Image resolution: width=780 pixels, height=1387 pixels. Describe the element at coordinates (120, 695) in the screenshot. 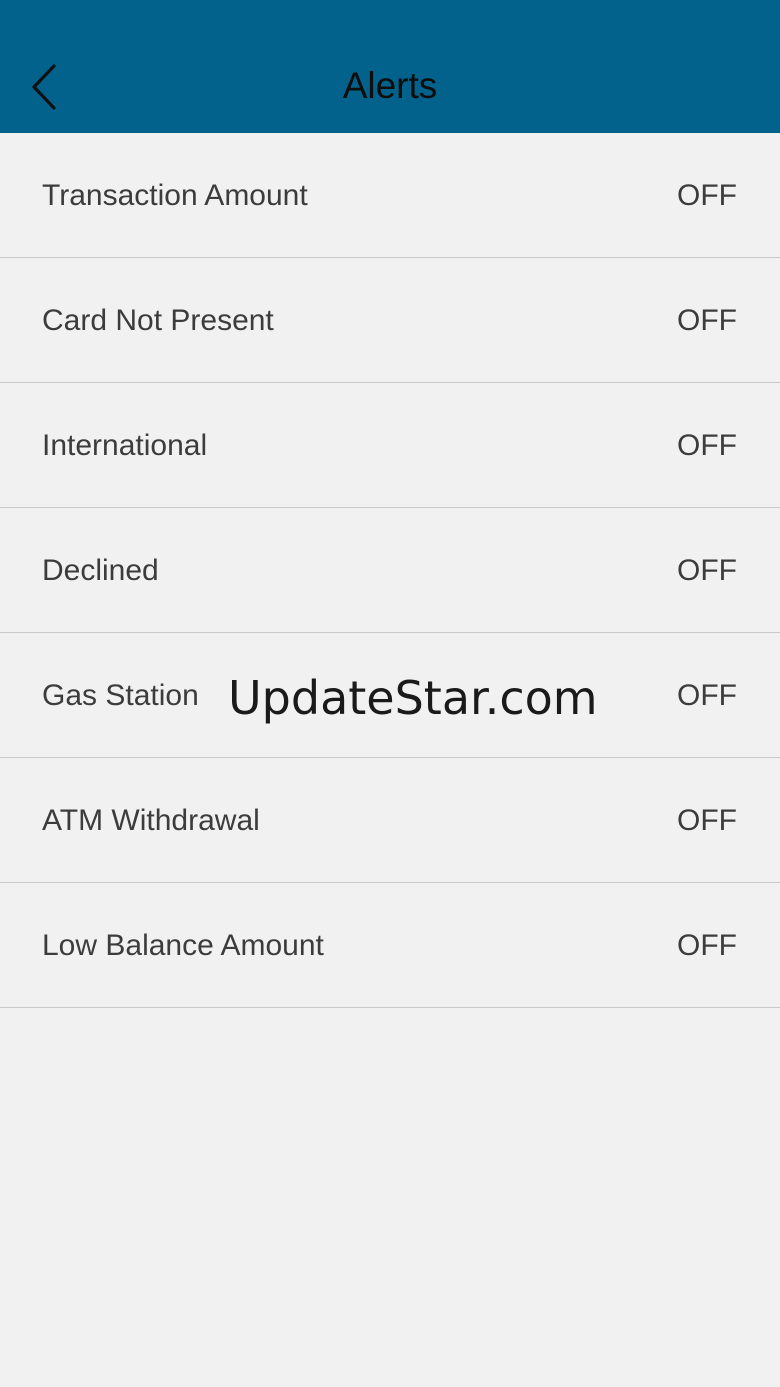

I see `alert-label: Gas Station` at that location.